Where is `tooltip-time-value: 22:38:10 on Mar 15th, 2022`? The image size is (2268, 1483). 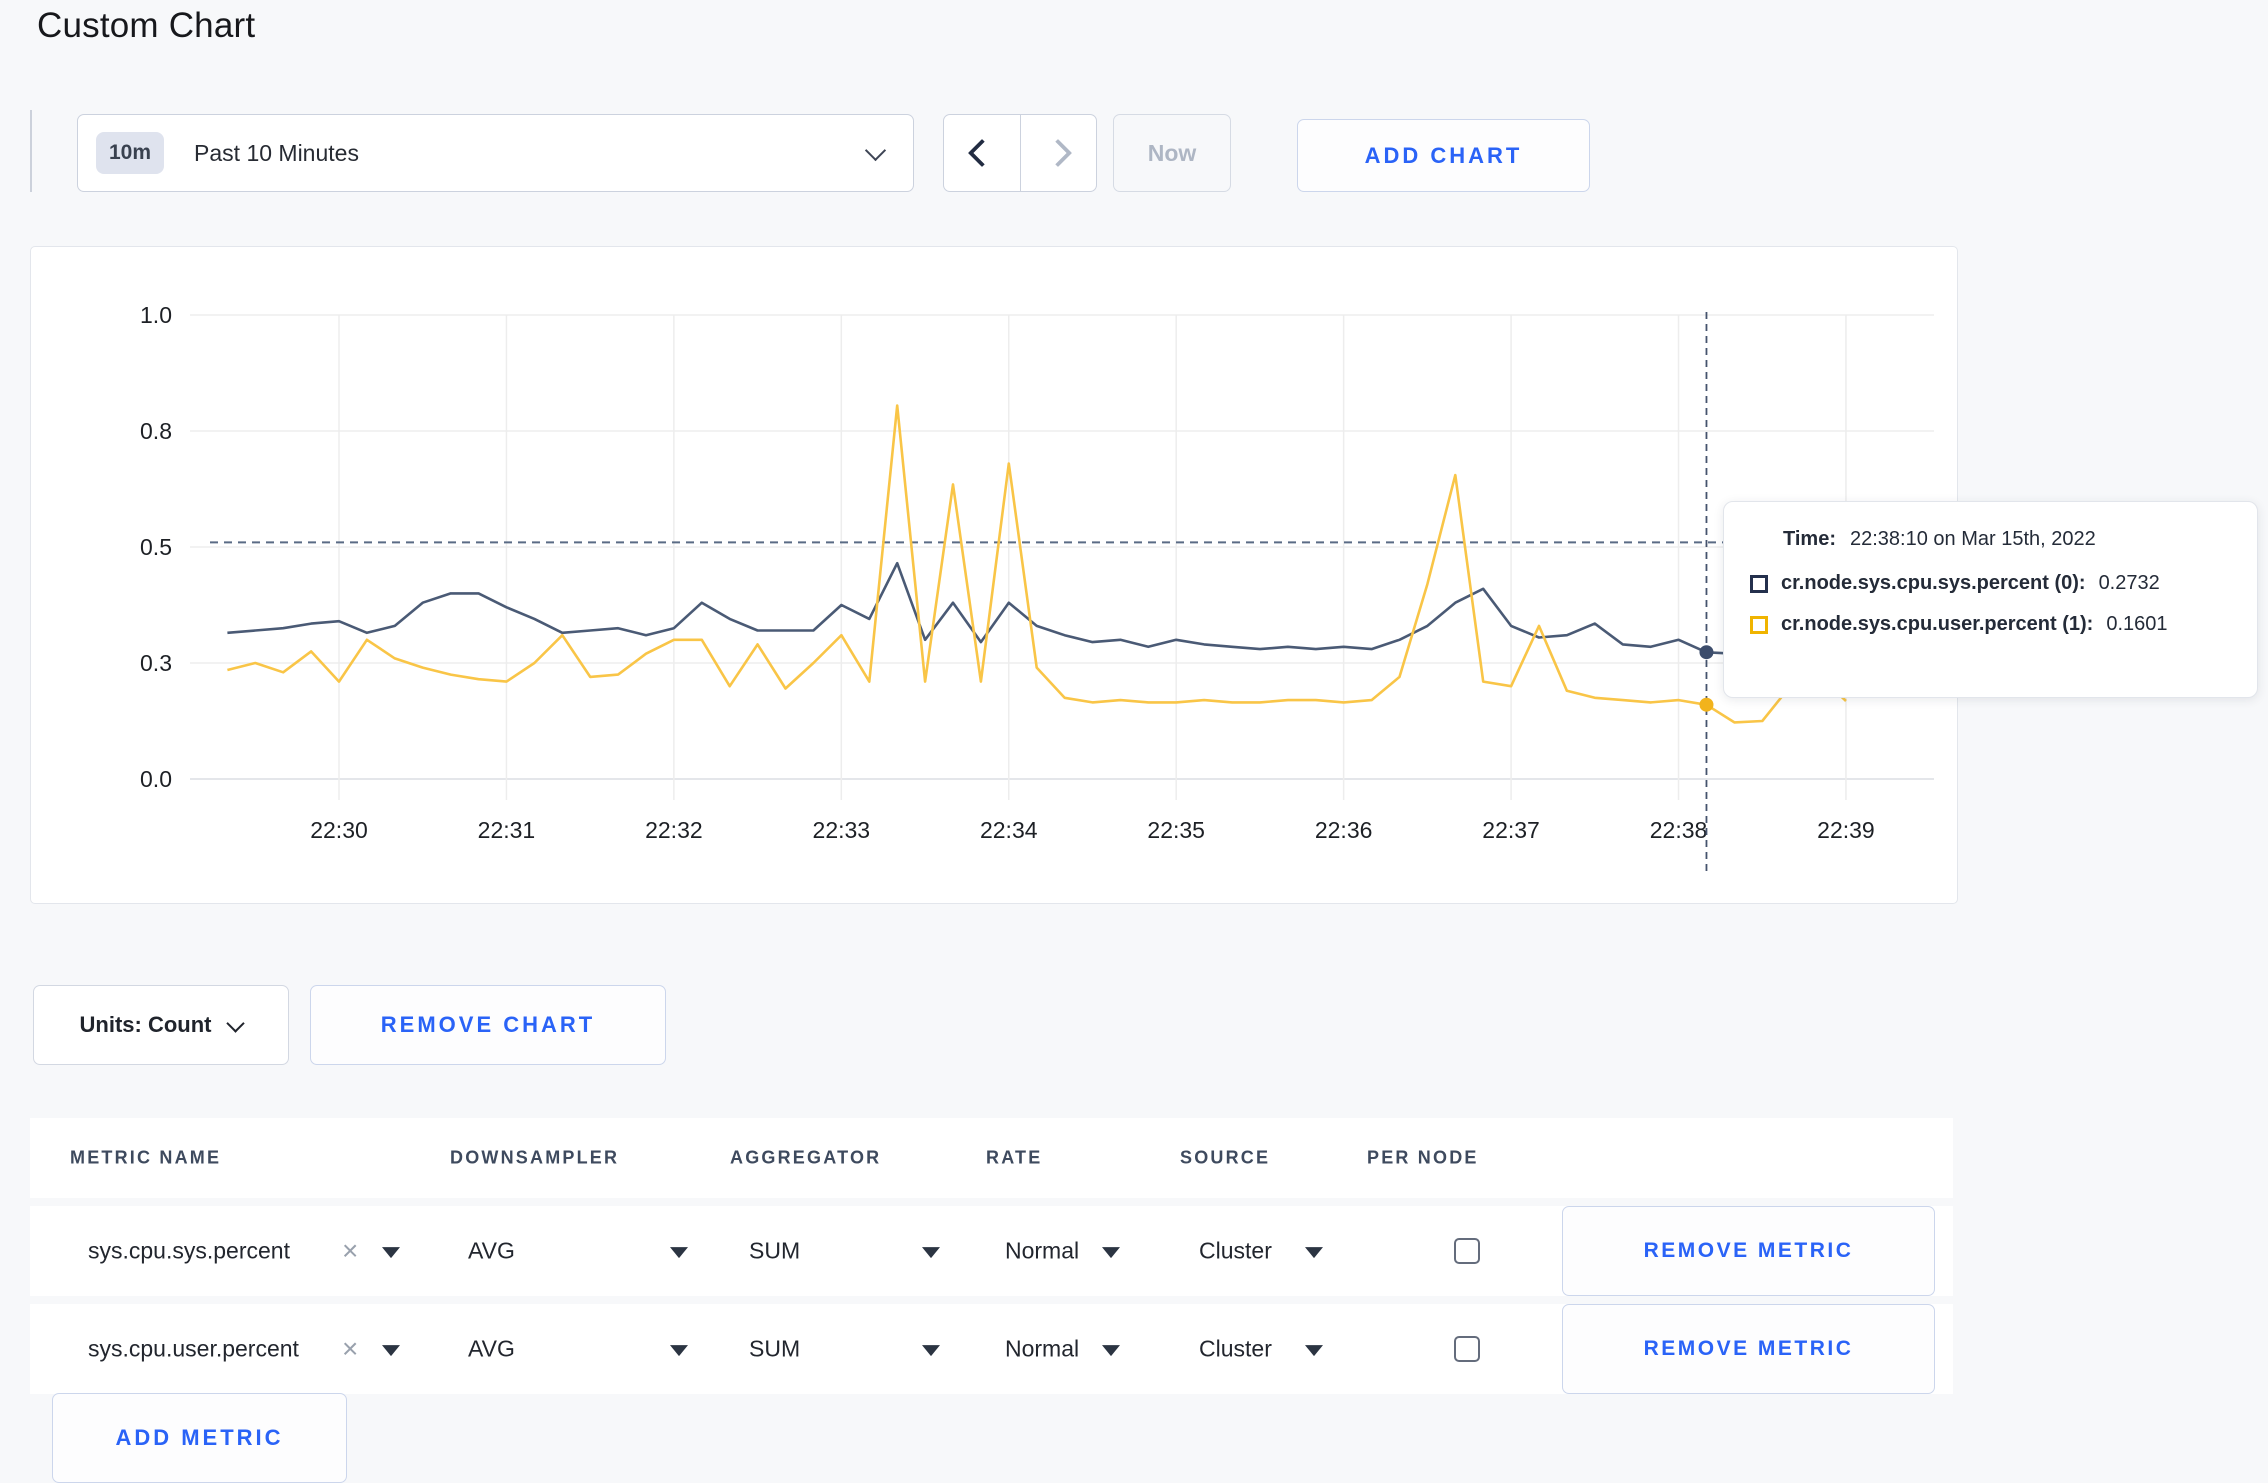
tooltip-time-value: 22:38:10 on Mar 15th, 2022 is located at coordinates (1972, 539).